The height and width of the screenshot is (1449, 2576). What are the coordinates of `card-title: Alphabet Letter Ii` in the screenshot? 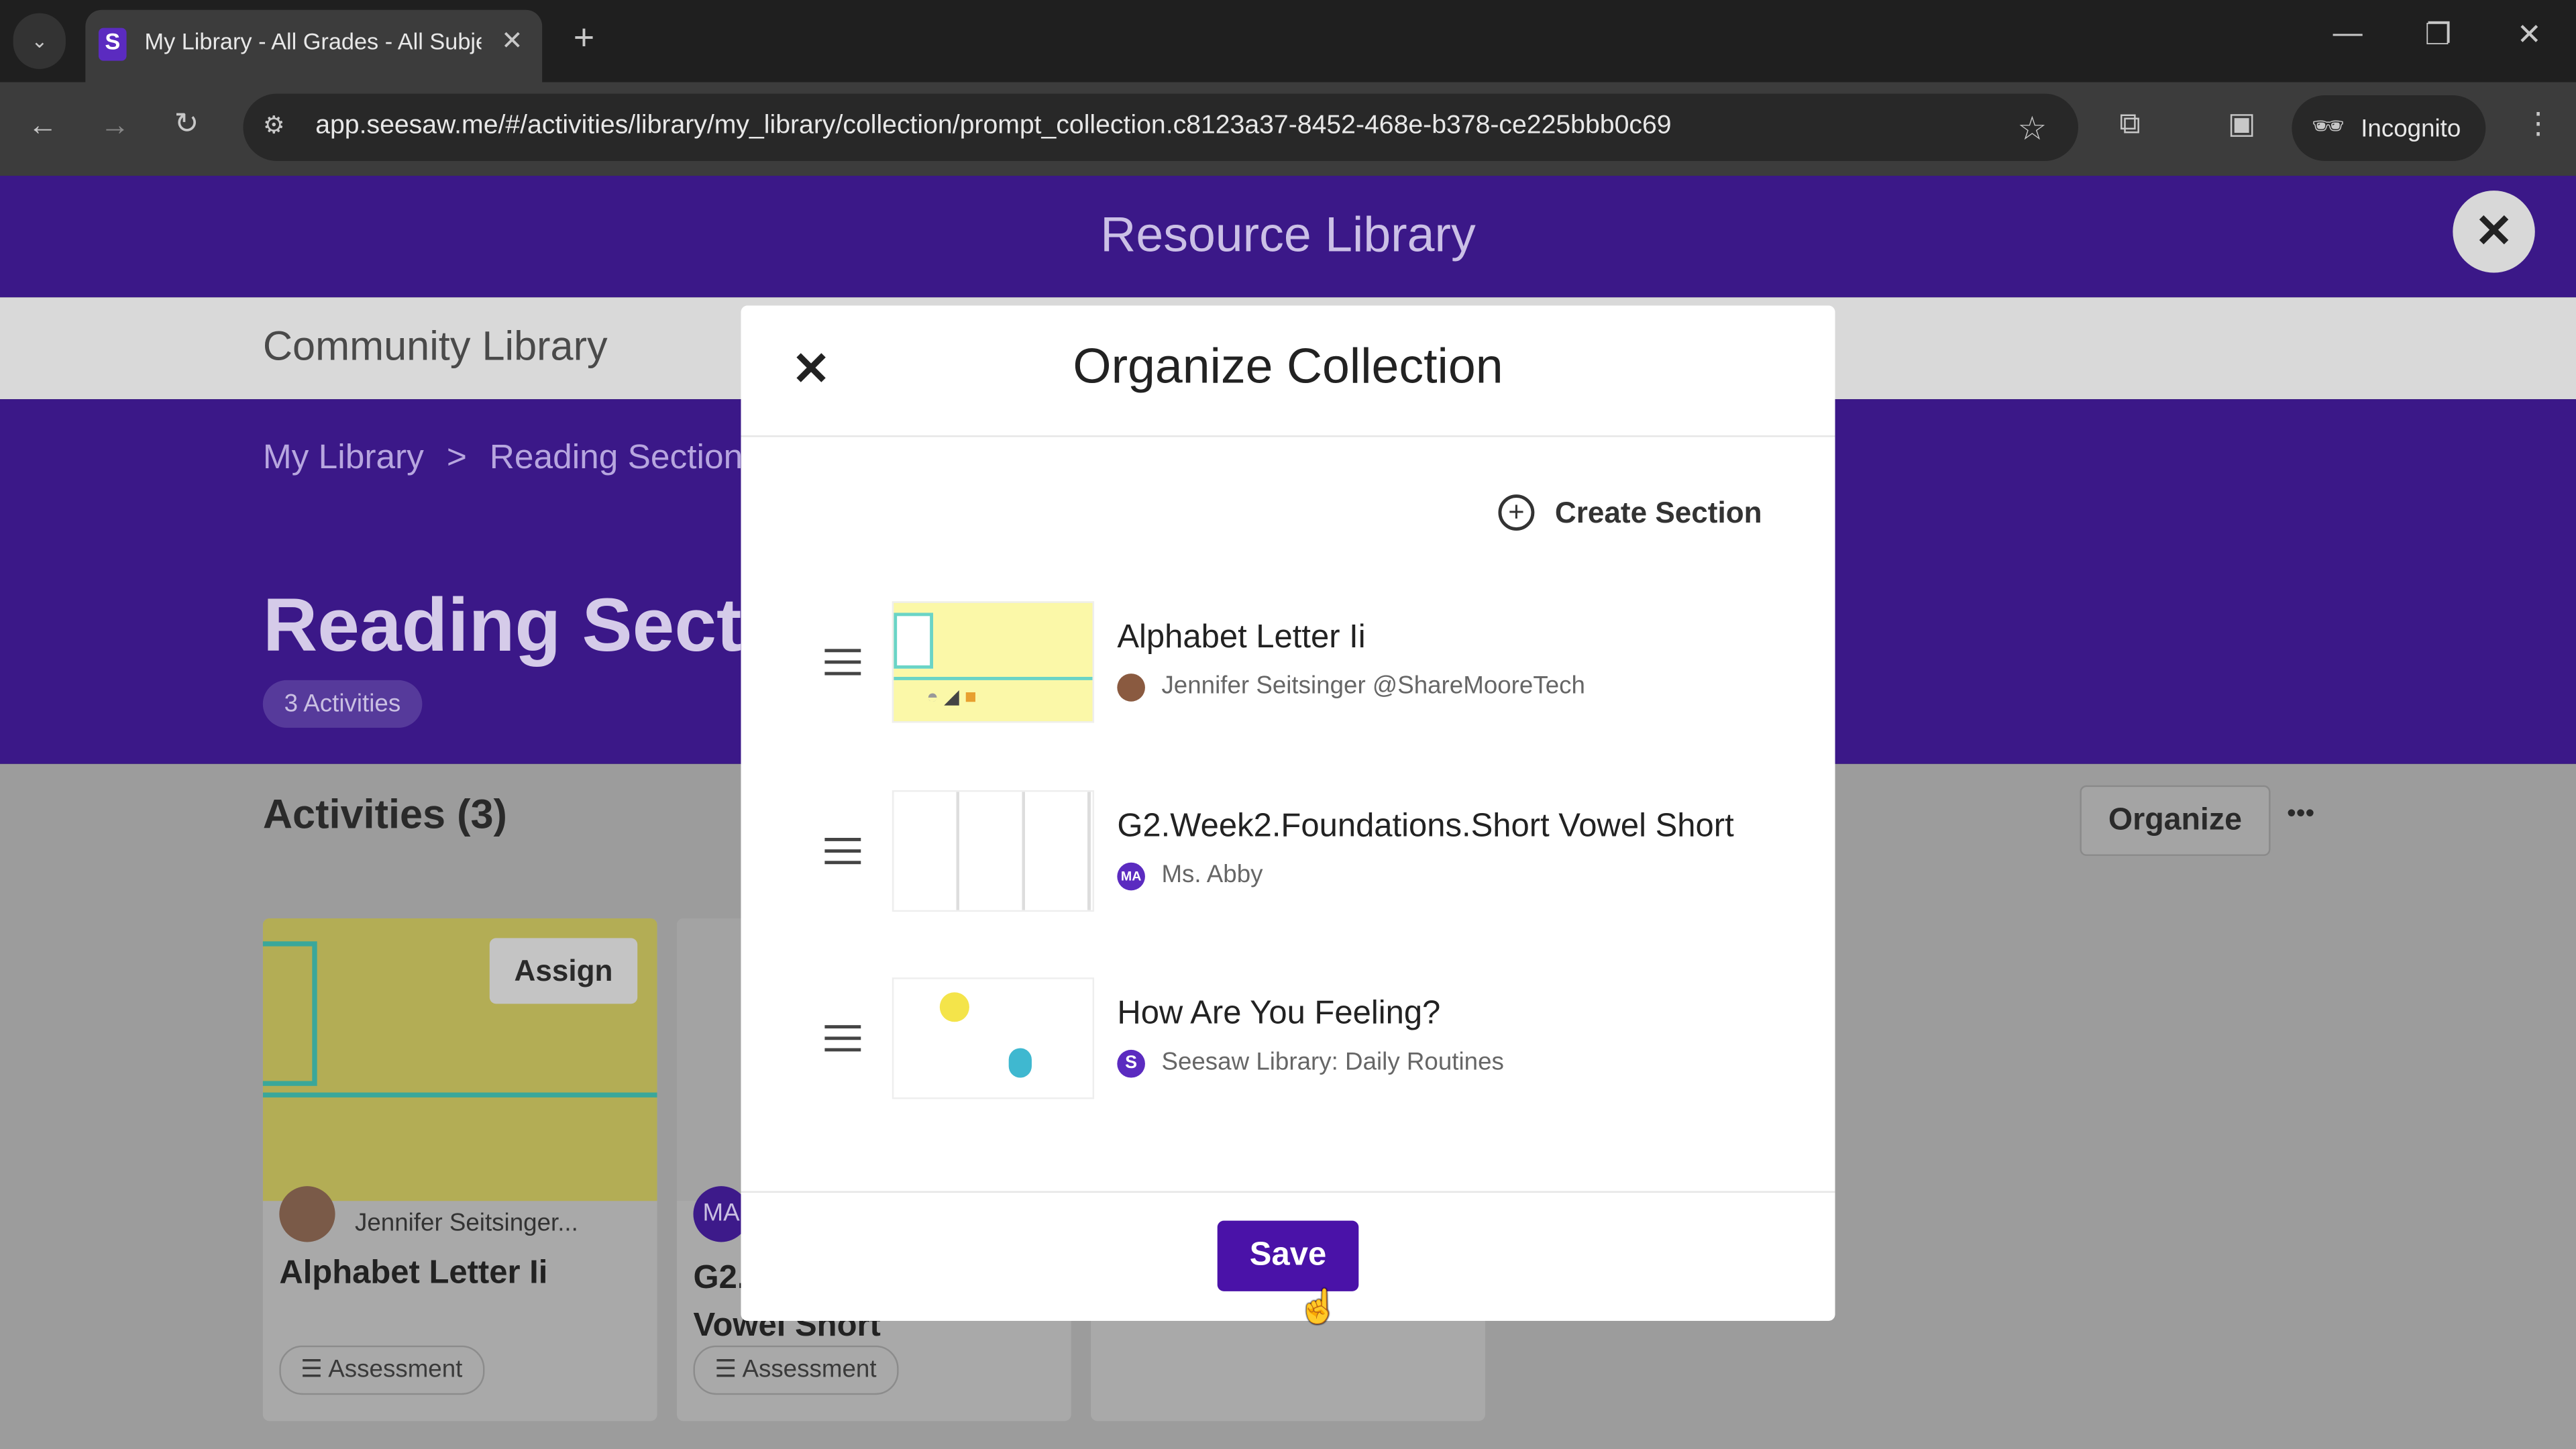 It's located at (413, 1273).